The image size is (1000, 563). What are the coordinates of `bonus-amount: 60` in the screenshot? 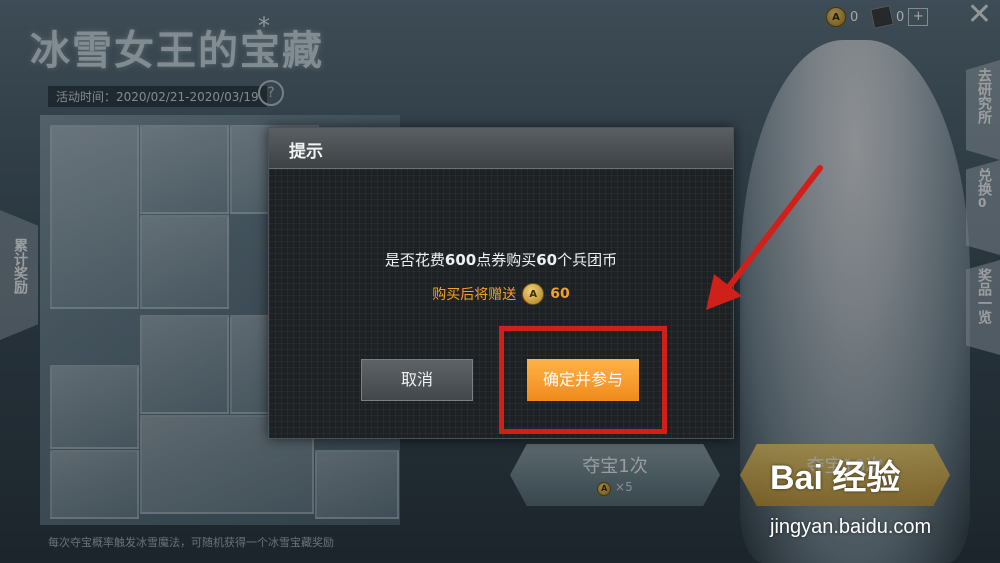 It's located at (560, 294).